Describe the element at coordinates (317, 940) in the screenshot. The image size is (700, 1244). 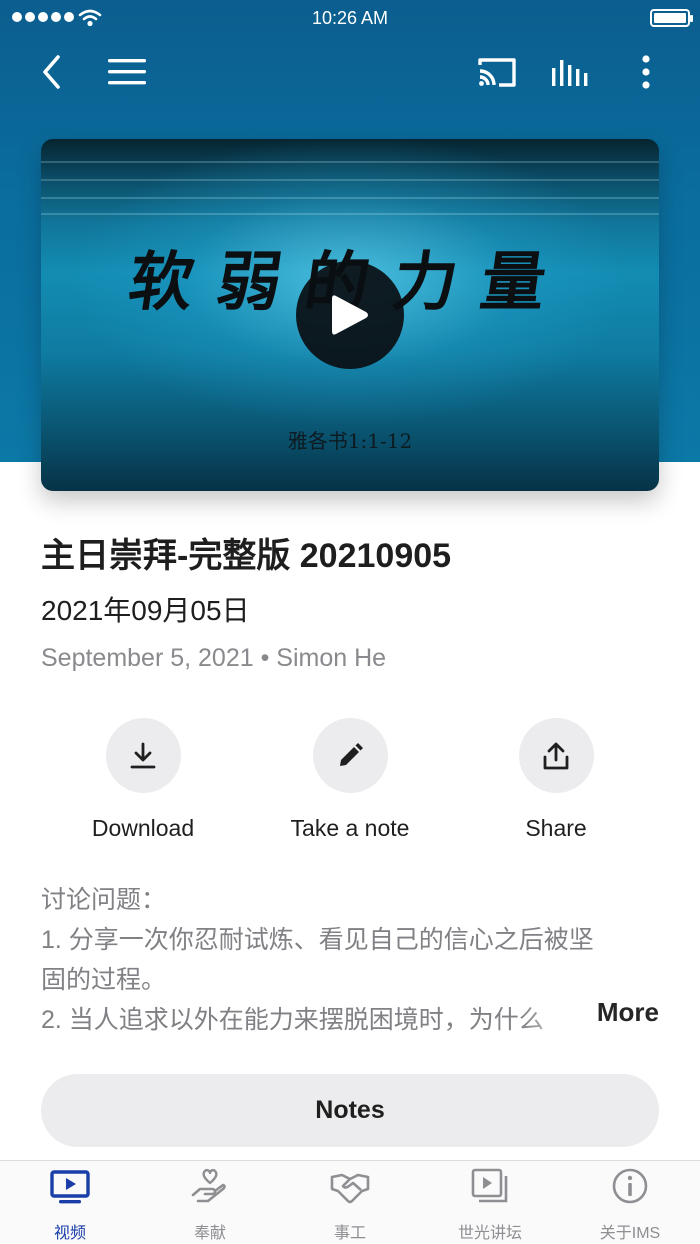
I see `description-line: 1. 分享一次你忍耐试炼、看见自己的信心之后被坚` at that location.